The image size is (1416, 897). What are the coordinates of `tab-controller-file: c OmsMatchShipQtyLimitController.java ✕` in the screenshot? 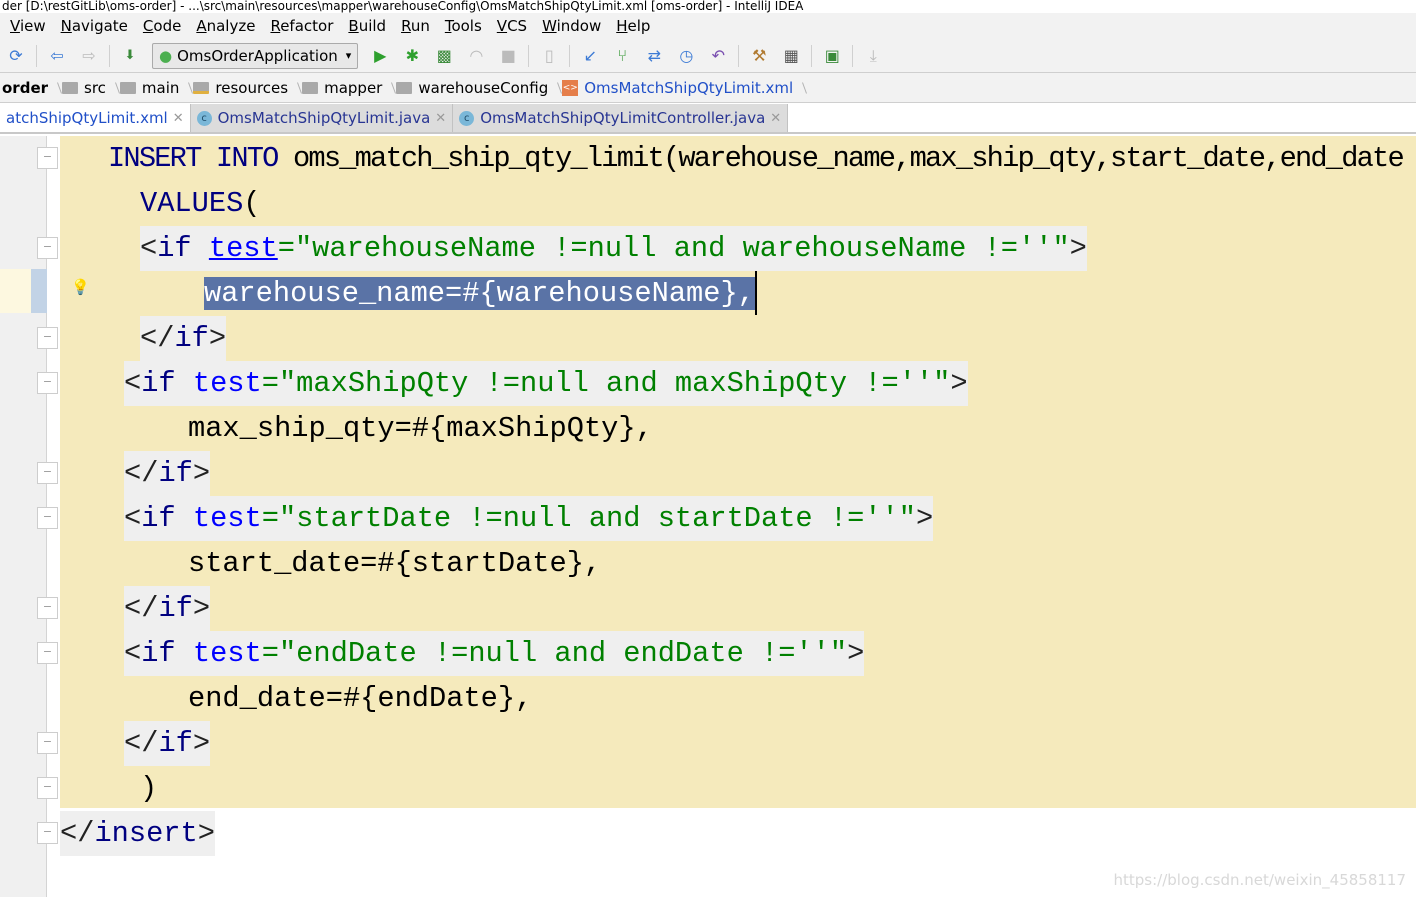 It's located at (621, 118).